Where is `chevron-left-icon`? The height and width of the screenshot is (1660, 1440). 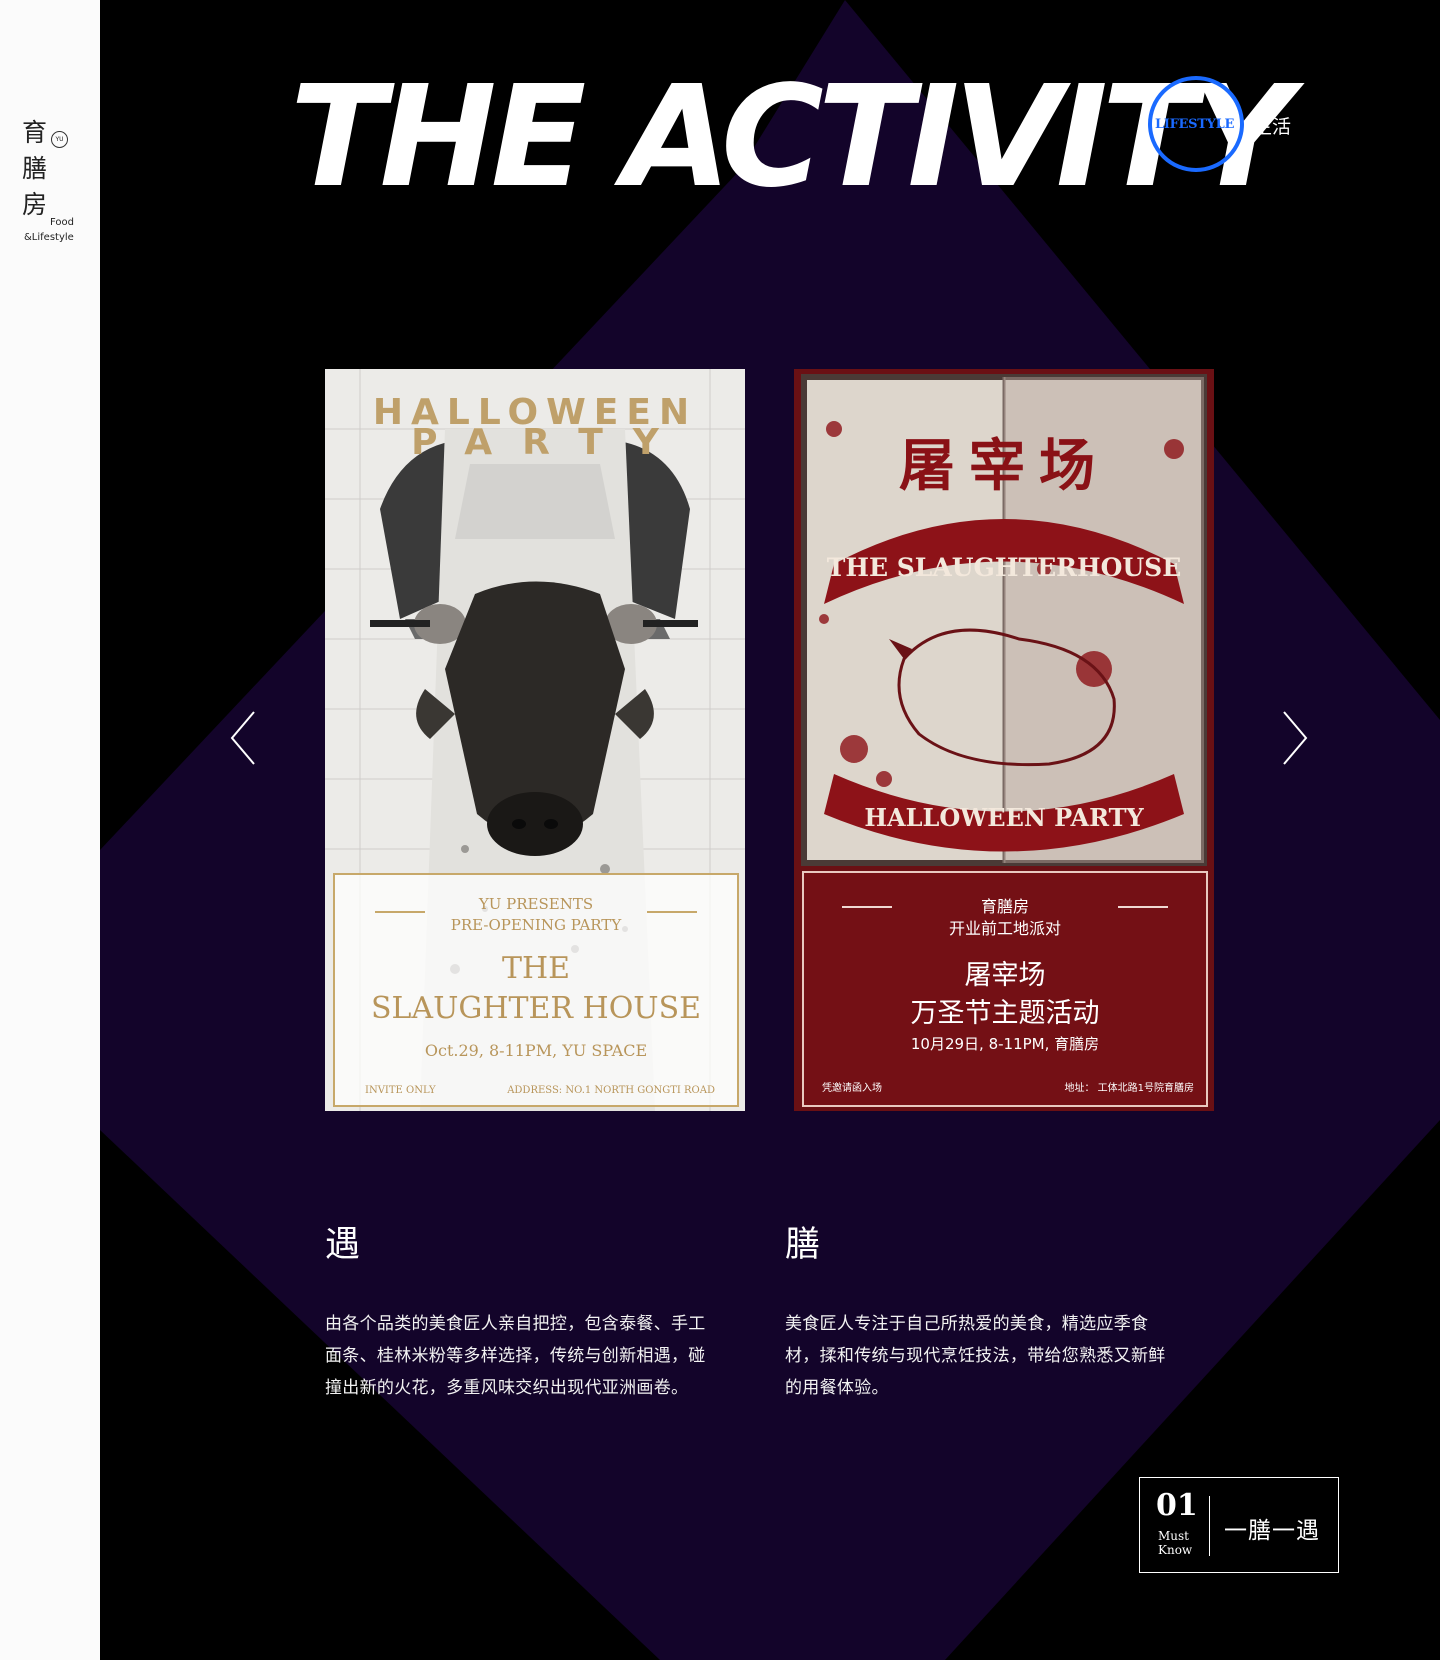
chevron-left-icon is located at coordinates (242, 738).